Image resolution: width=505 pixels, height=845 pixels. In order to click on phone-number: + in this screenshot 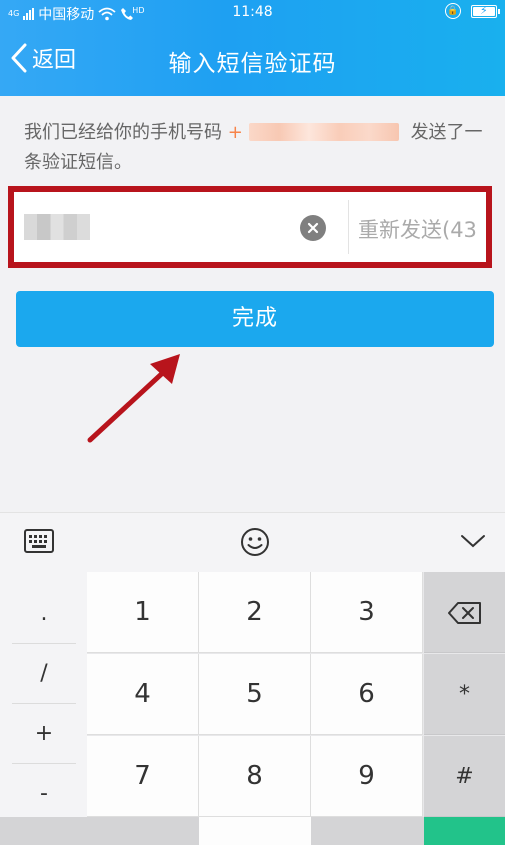, I will do `click(316, 132)`.